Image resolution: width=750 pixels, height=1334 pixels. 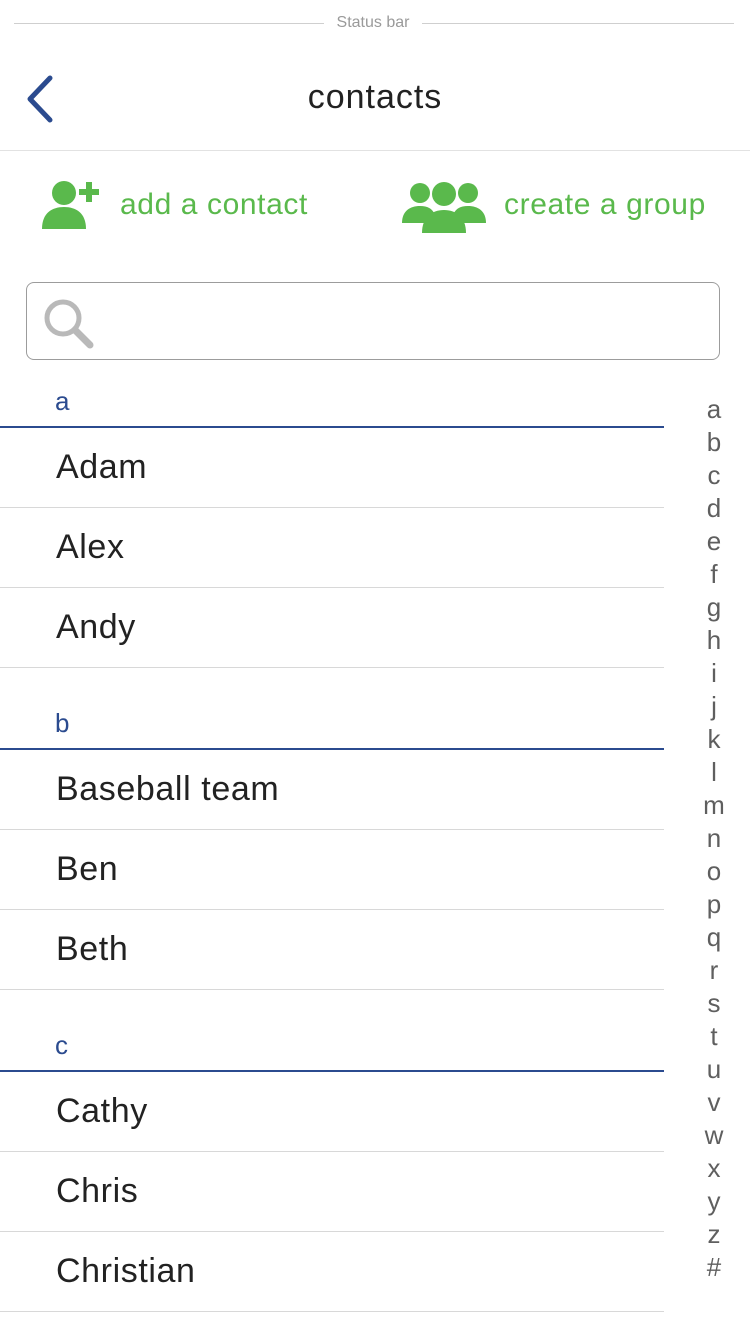 I want to click on contact-name: Chris, so click(x=97, y=1191).